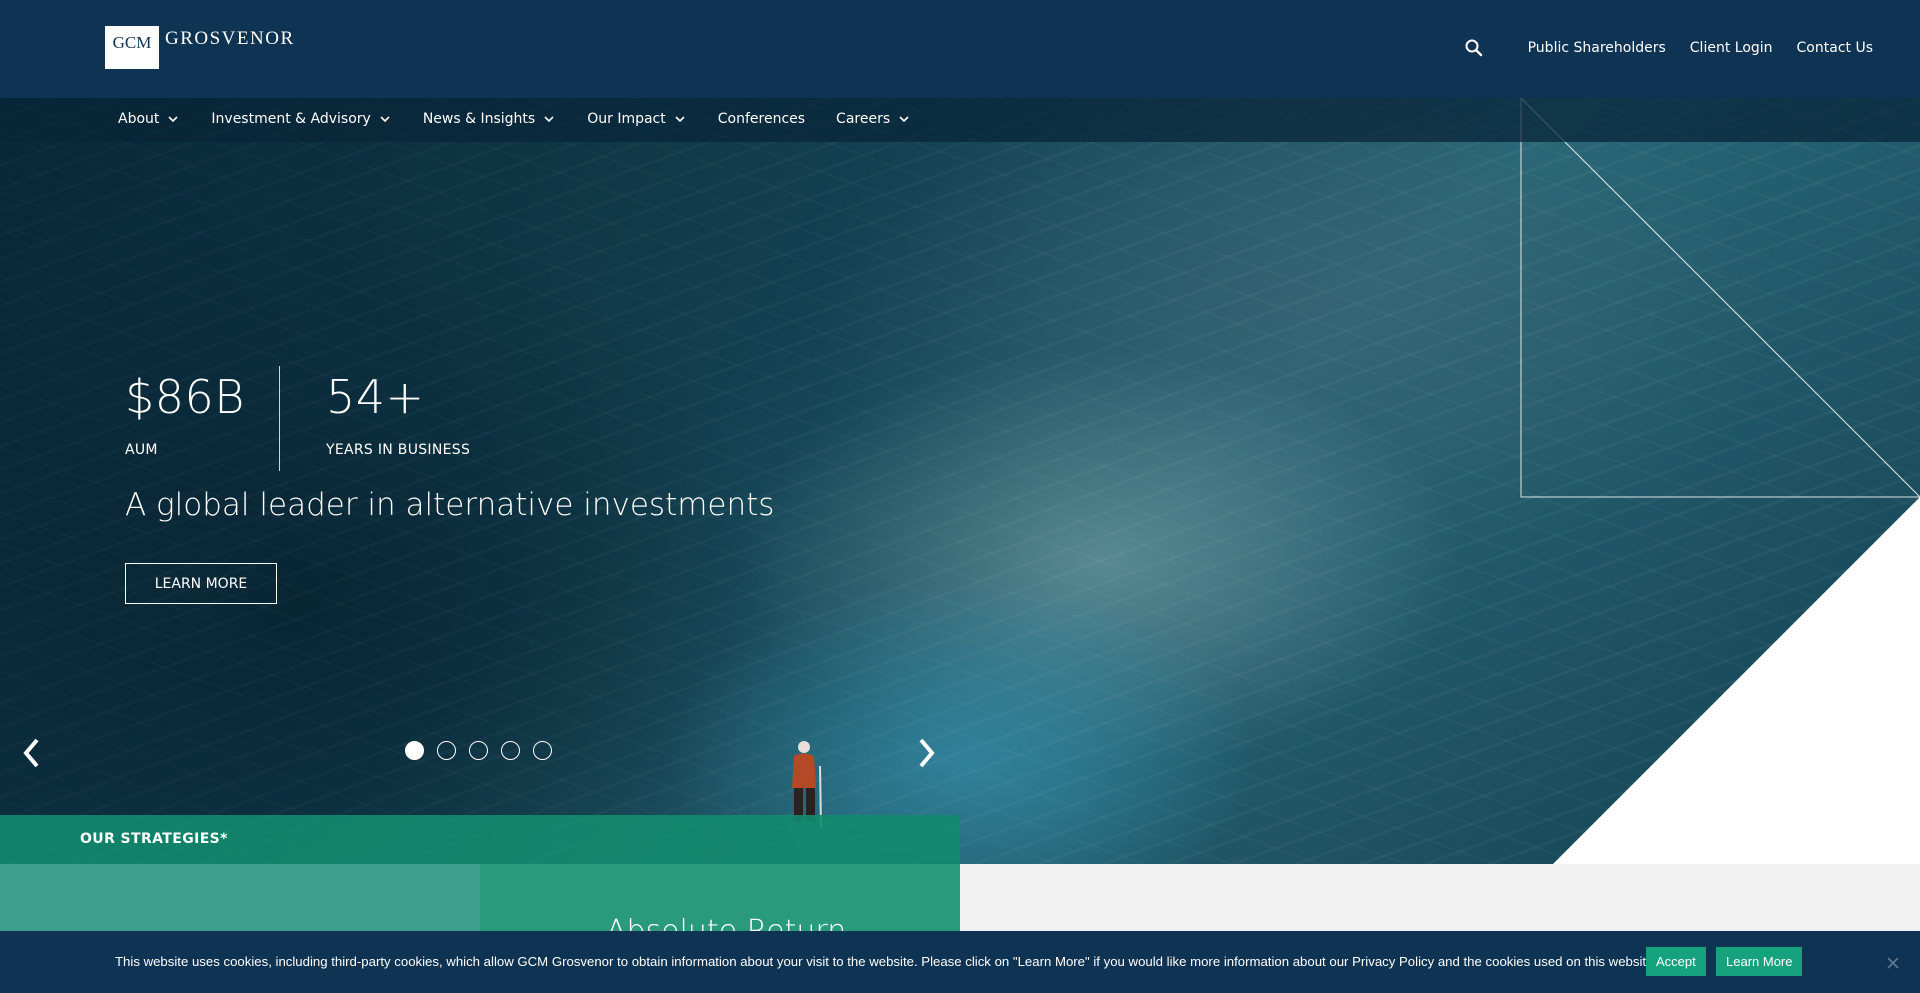 This screenshot has height=993, width=1920. Describe the element at coordinates (291, 119) in the screenshot. I see `nav-item-label: Investment & Advisory` at that location.